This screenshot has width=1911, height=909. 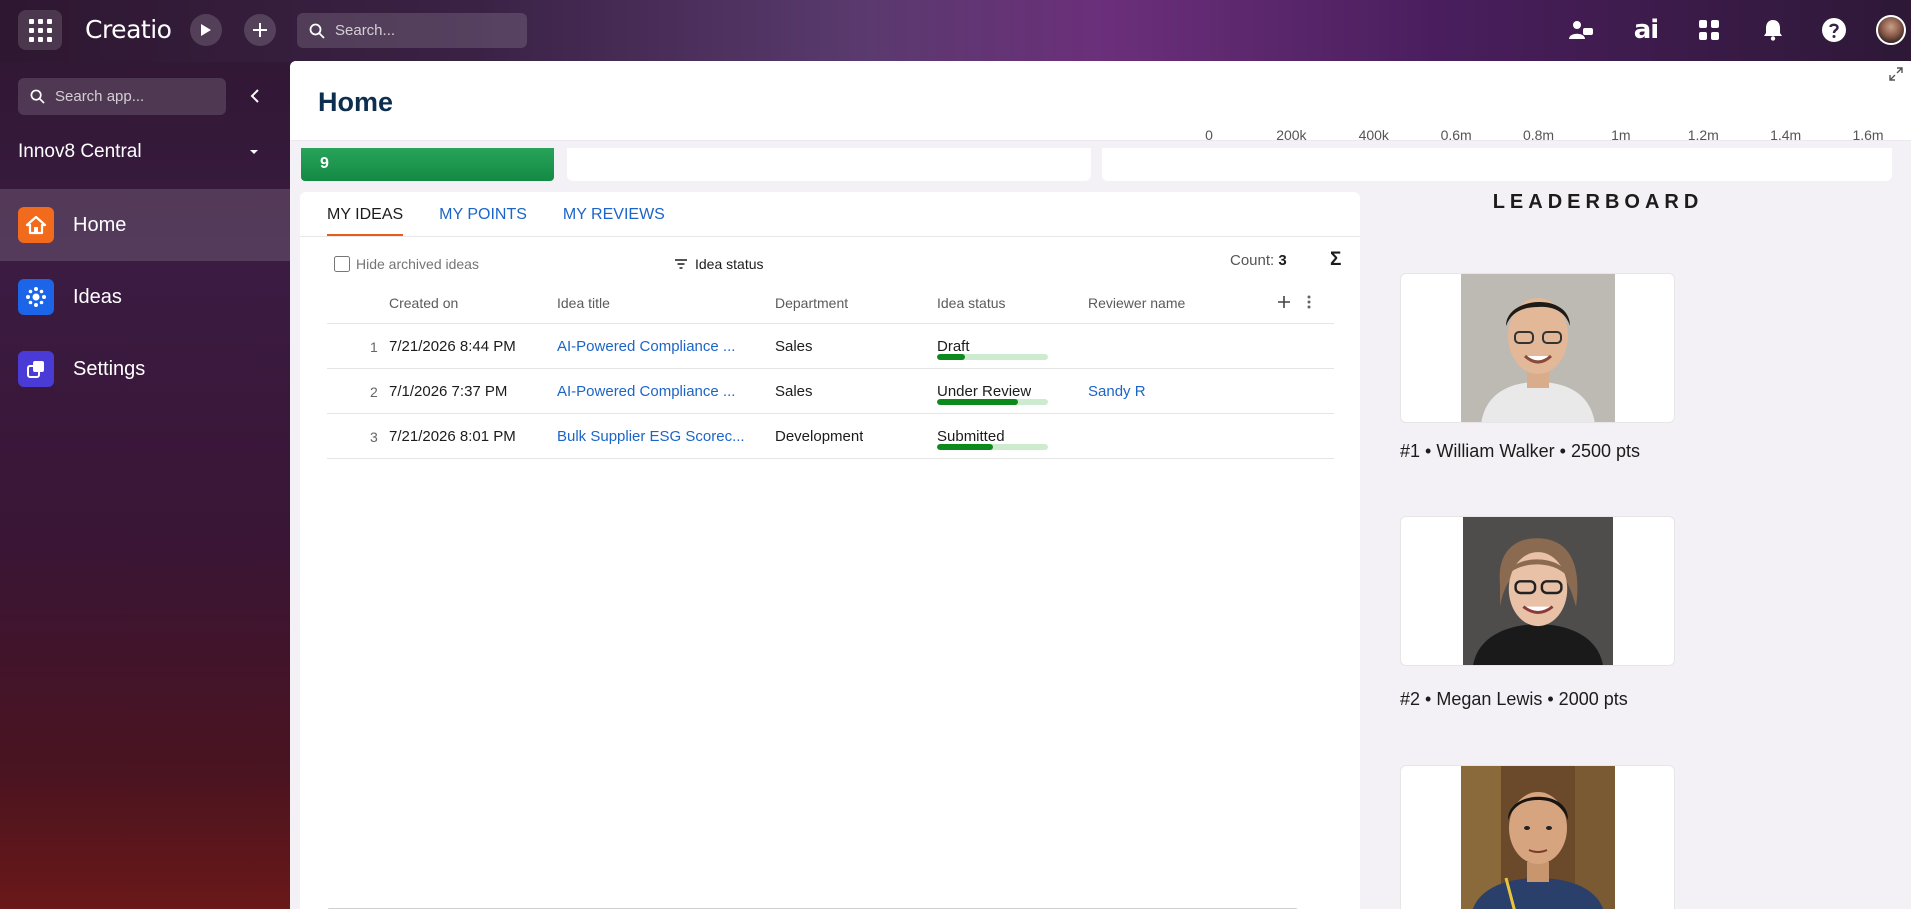 I want to click on expand-icon, so click(x=1896, y=74).